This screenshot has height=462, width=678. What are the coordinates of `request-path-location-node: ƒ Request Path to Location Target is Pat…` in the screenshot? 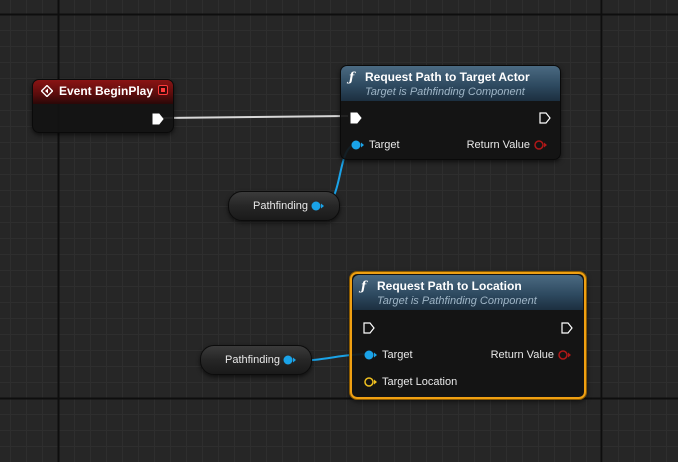 It's located at (468, 335).